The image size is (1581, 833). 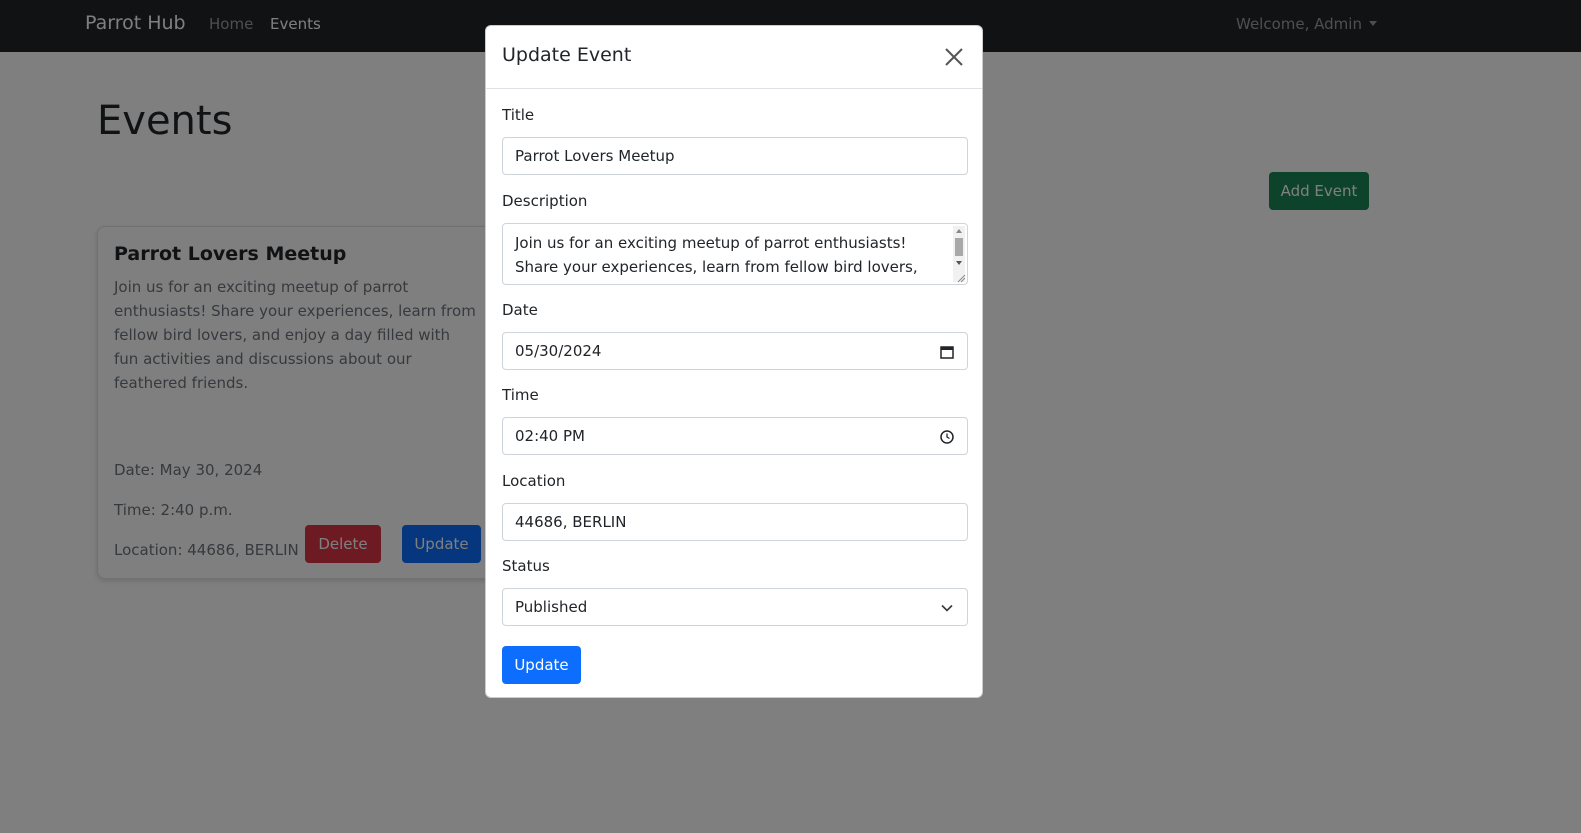 What do you see at coordinates (735, 351) in the screenshot?
I see `date-input: 05/30/2024` at bounding box center [735, 351].